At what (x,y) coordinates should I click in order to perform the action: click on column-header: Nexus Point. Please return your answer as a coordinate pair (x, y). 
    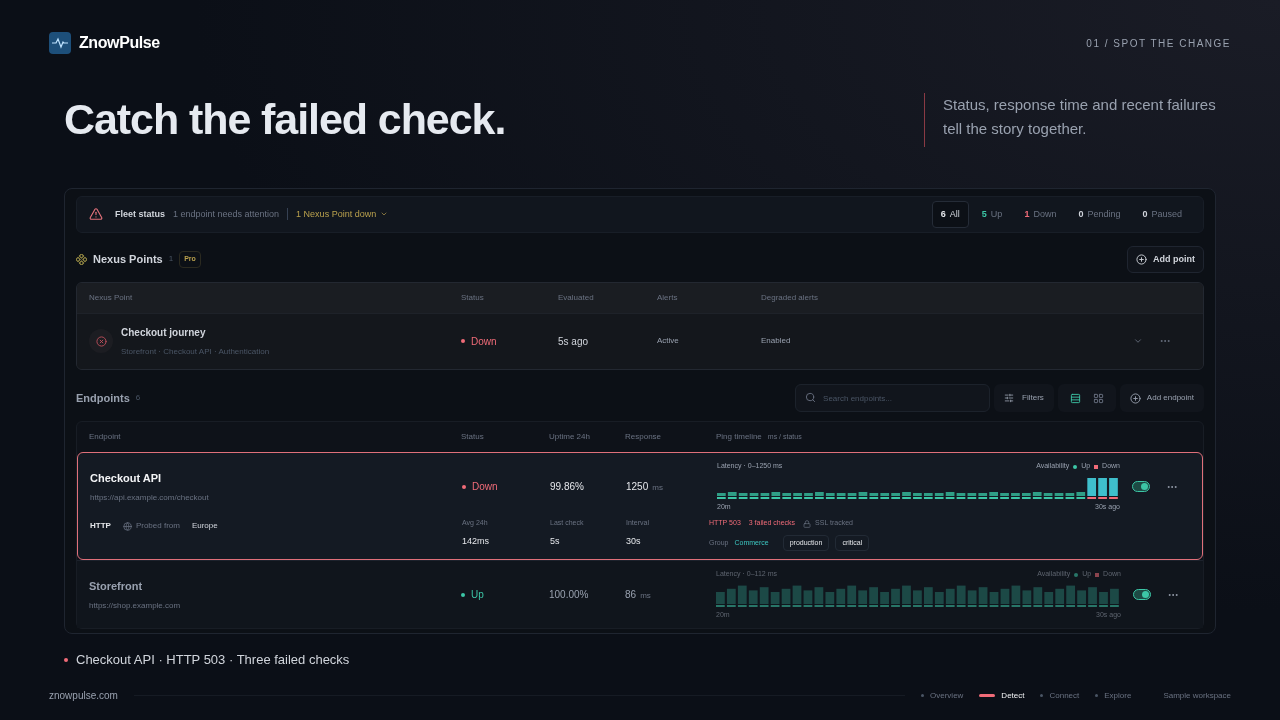
    Looking at the image, I should click on (111, 297).